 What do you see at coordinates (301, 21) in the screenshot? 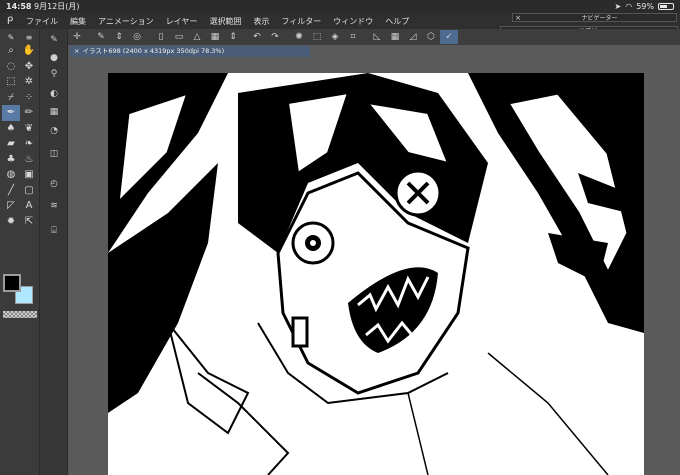
I see `menu-filter: フィルター` at bounding box center [301, 21].